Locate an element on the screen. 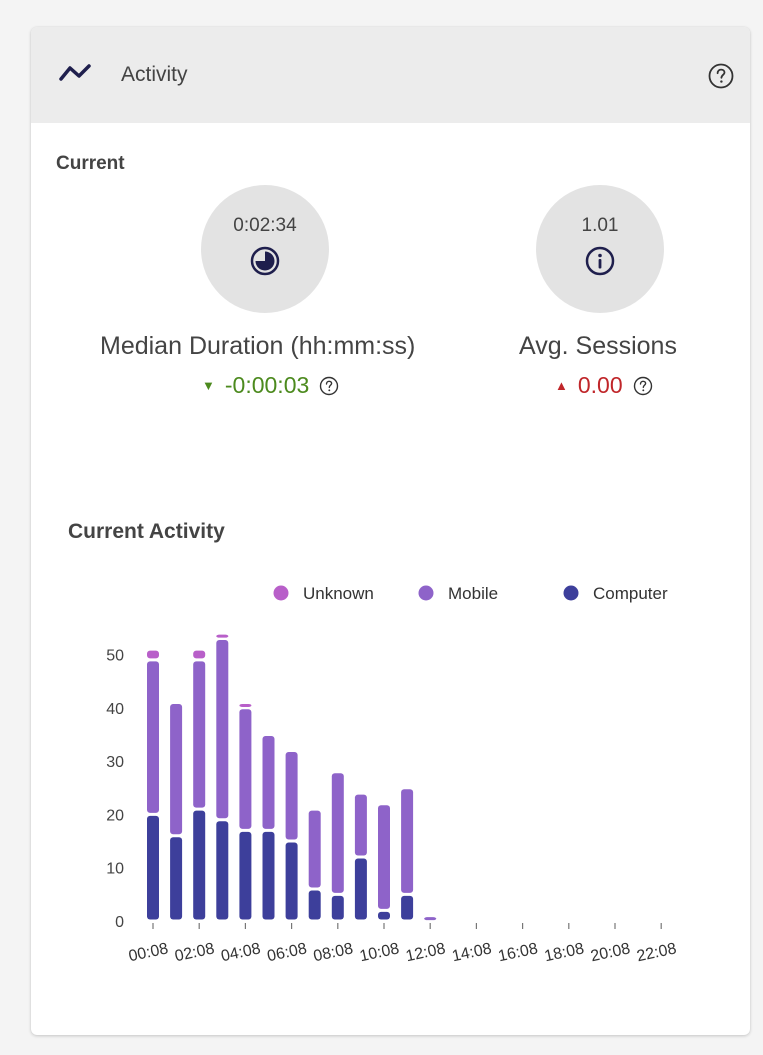 This screenshot has height=1055, width=763. y-tick-label: 10 is located at coordinates (115, 869).